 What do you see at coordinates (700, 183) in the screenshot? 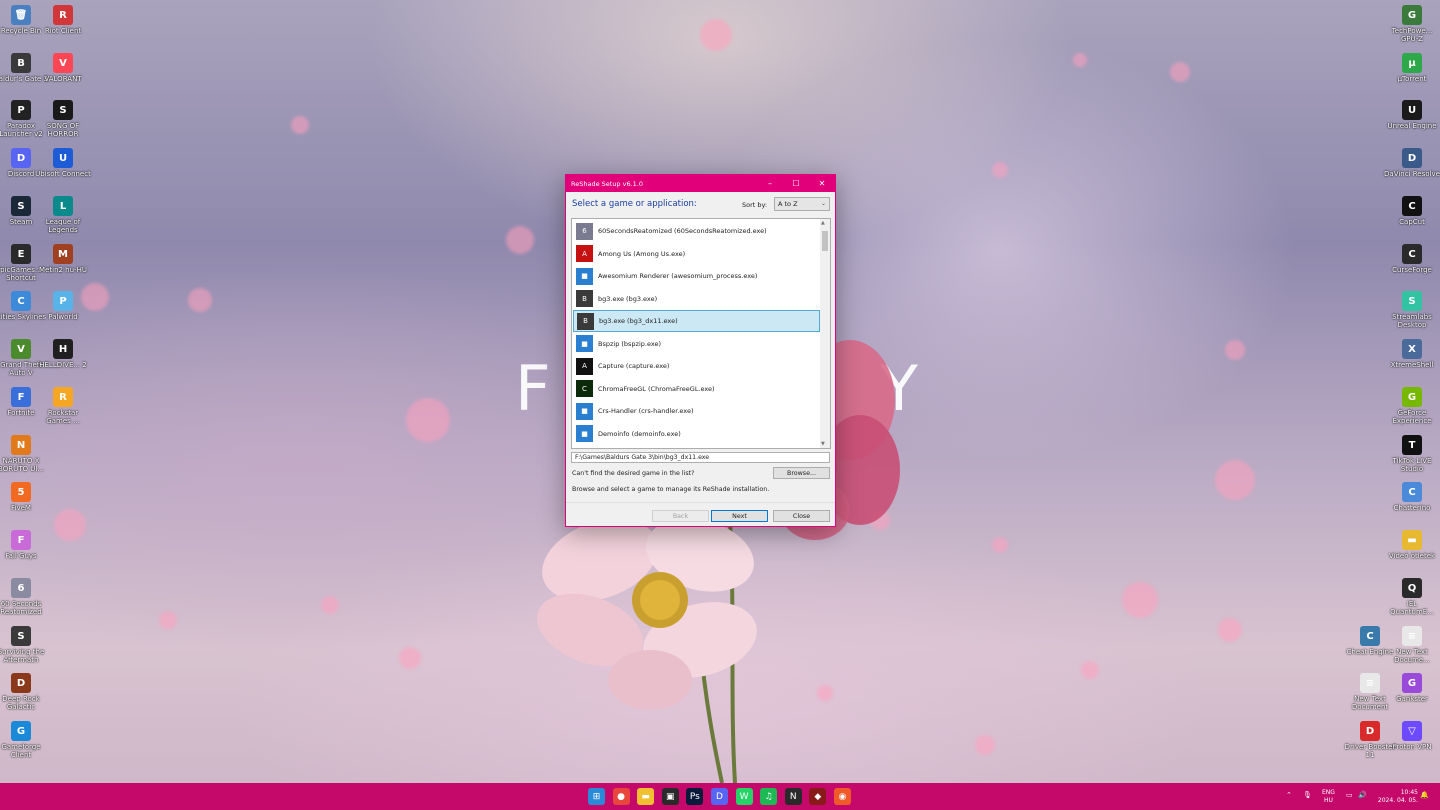
I see `dialog-titlebar: ReShade Setup v6.1.0 – ☐ ✕` at bounding box center [700, 183].